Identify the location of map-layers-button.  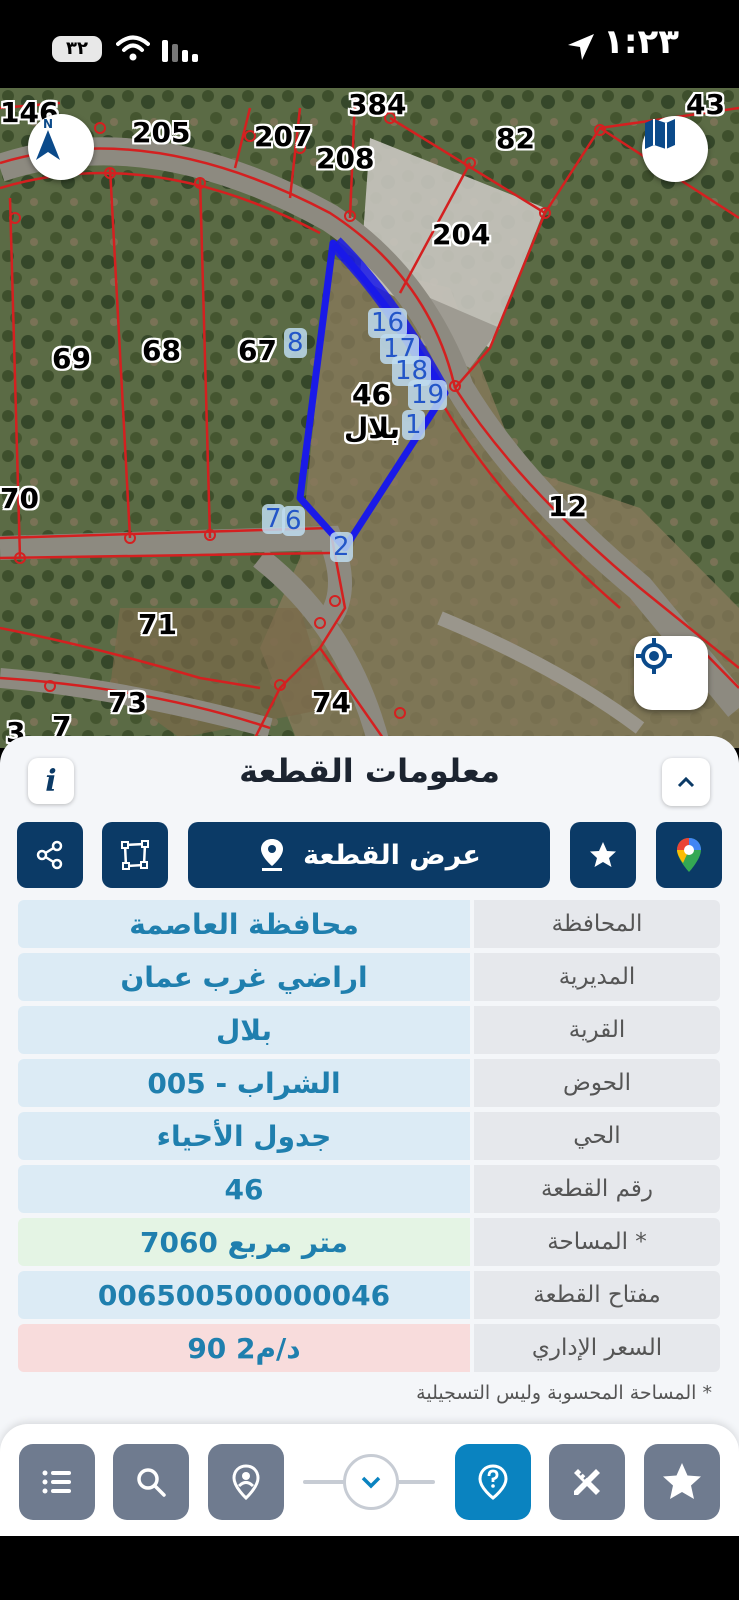
(675, 149).